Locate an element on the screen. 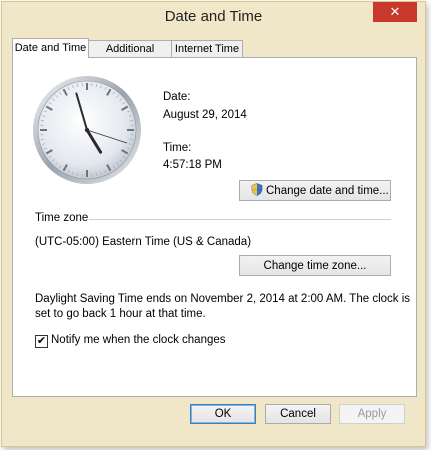  date-value: August 29, 2014 is located at coordinates (205, 115).